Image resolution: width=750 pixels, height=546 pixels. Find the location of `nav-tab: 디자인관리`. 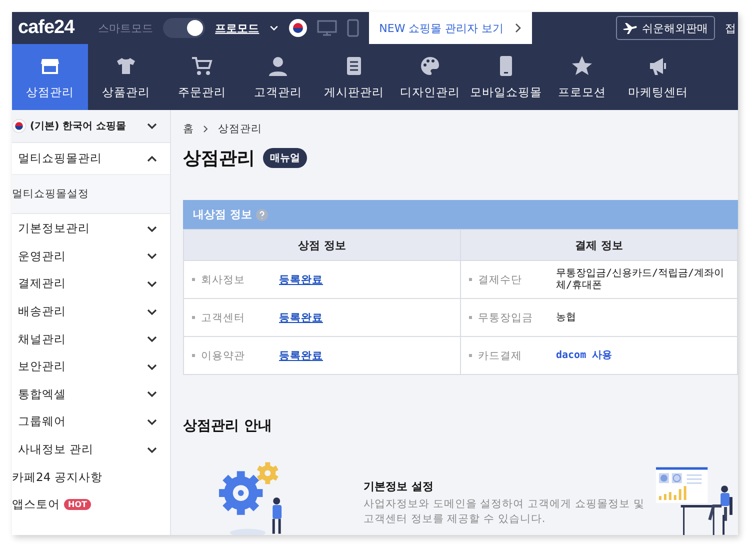

nav-tab: 디자인관리 is located at coordinates (430, 77).